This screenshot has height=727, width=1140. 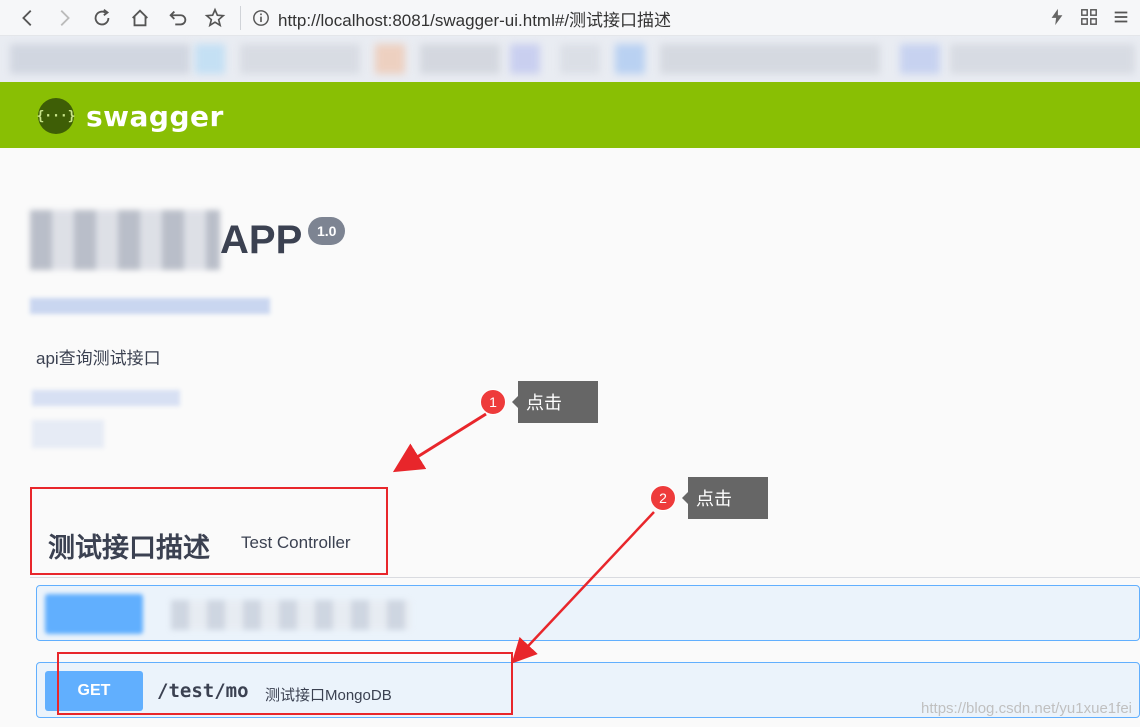 I want to click on operation-row-redacted, so click(x=588, y=613).